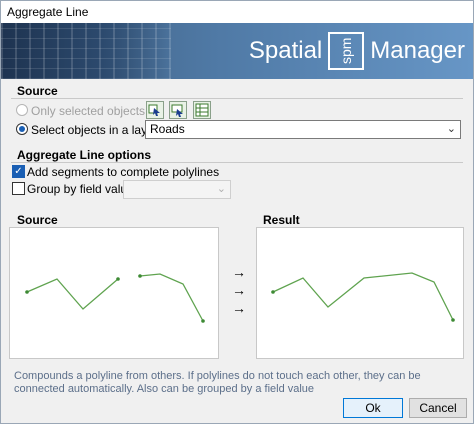 The image size is (474, 424). Describe the element at coordinates (237, 51) in the screenshot. I see `header-banner: Spatial spm Manager` at that location.